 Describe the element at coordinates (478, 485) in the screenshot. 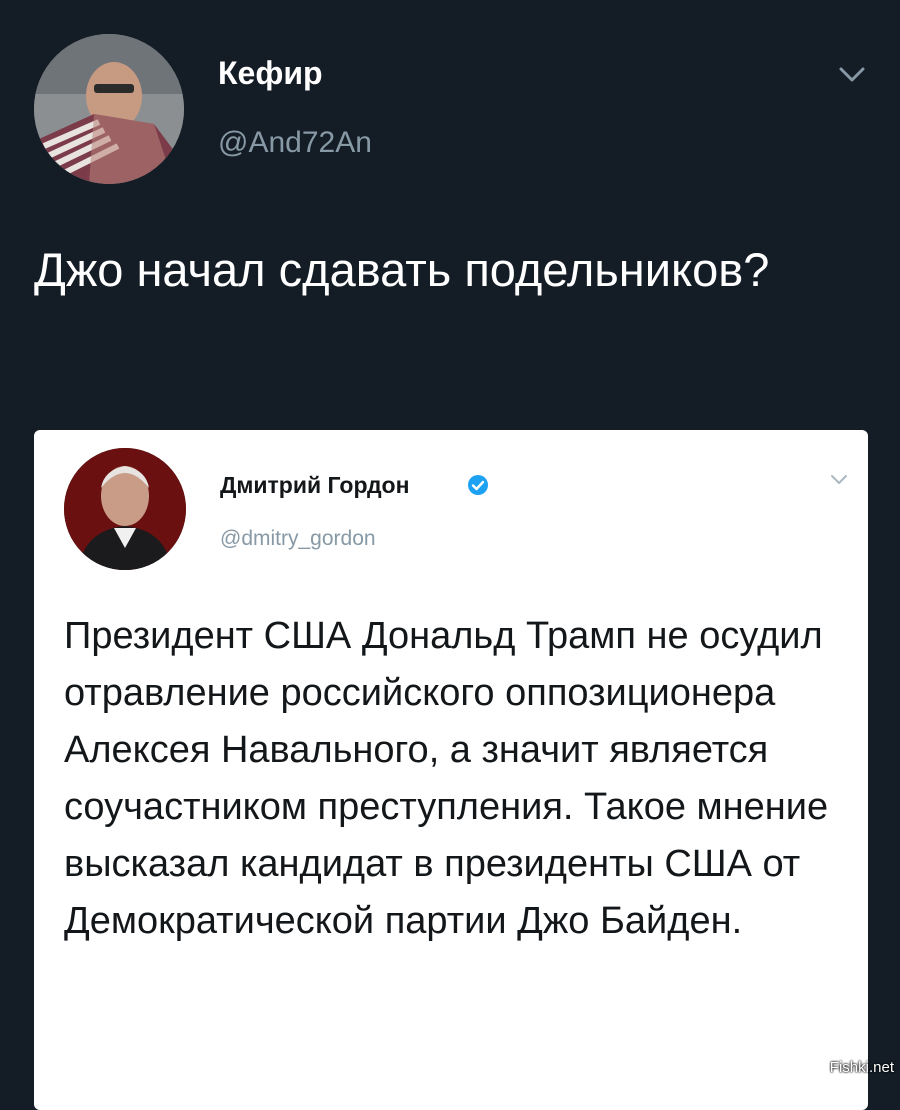

I see `verified-badge-icon` at that location.